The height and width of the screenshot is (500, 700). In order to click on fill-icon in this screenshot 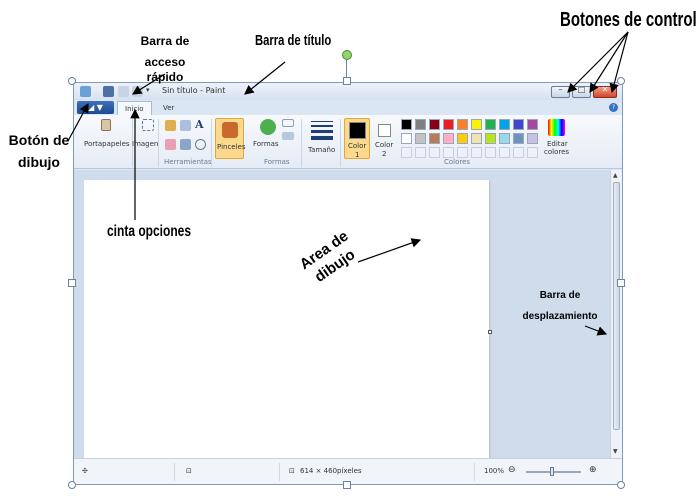, I will do `click(185, 125)`.